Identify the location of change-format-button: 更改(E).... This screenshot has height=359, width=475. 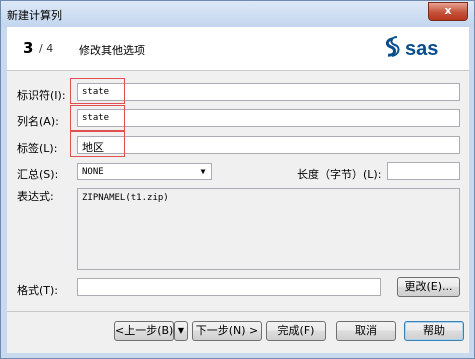
(428, 287).